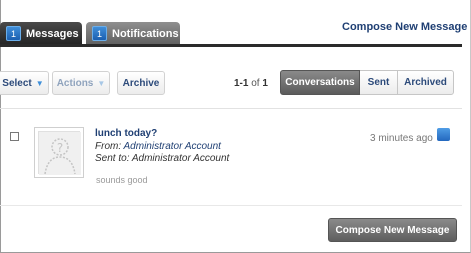 The height and width of the screenshot is (253, 471). I want to click on notifications-count-badge: 1, so click(99, 33).